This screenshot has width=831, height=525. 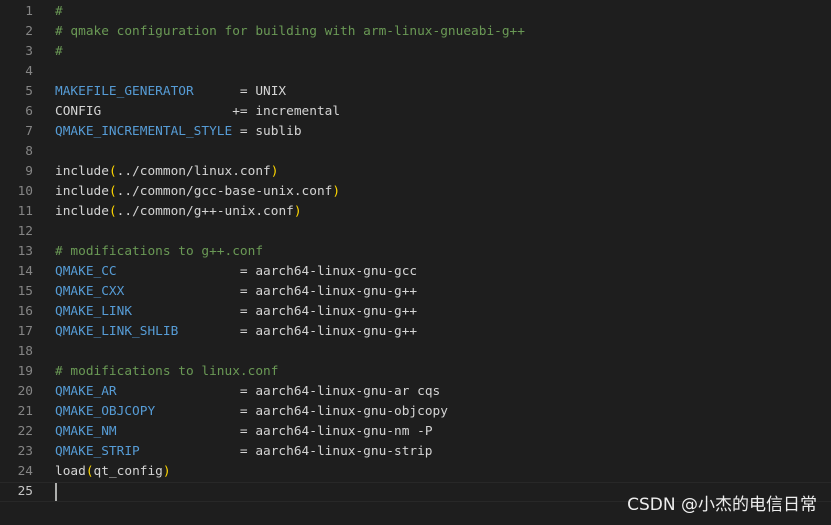 I want to click on code-text: QMAKE_LINK_SHLIB = aarch64-linux-gnu-g++, so click(x=236, y=332).